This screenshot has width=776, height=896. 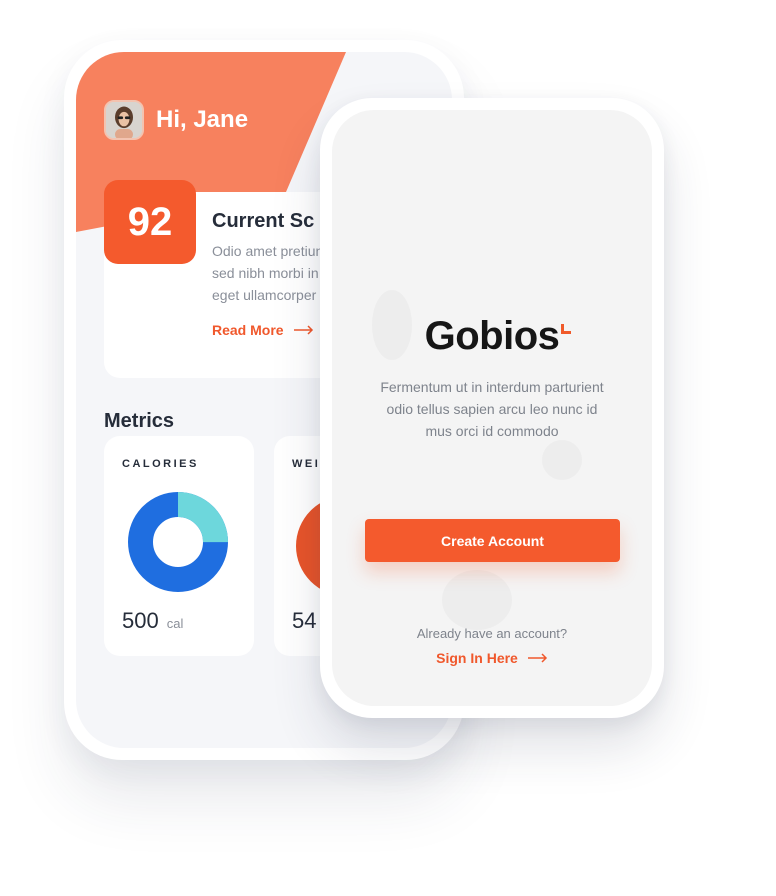 I want to click on calories-unit: cal, so click(x=175, y=623).